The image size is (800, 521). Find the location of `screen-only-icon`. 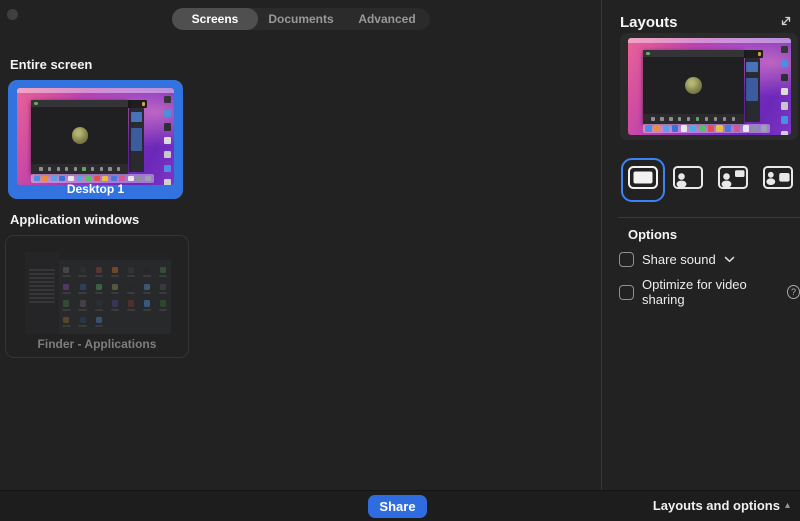

screen-only-icon is located at coordinates (643, 180).